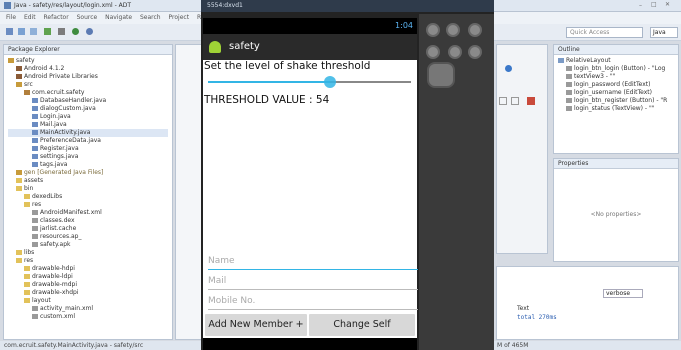 Image resolution: width=681 pixels, height=350 pixels. I want to click on volume-down-button, so click(433, 30).